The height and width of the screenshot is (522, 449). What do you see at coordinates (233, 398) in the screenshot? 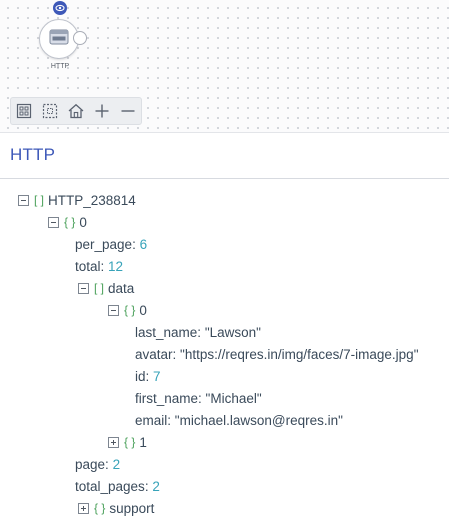
I see `tree-value: "Michael"` at bounding box center [233, 398].